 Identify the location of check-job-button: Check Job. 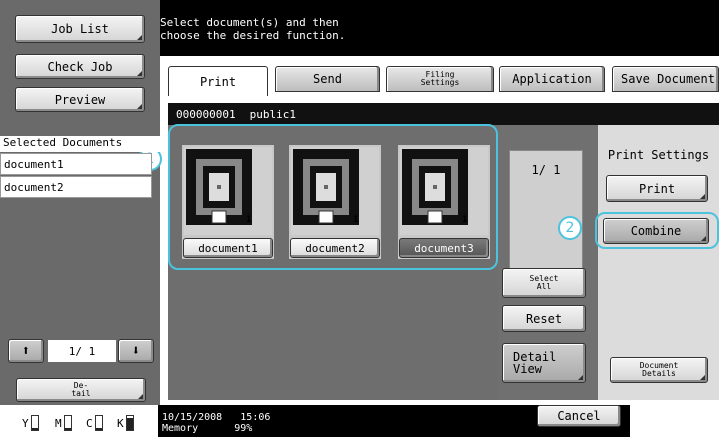
(80, 66).